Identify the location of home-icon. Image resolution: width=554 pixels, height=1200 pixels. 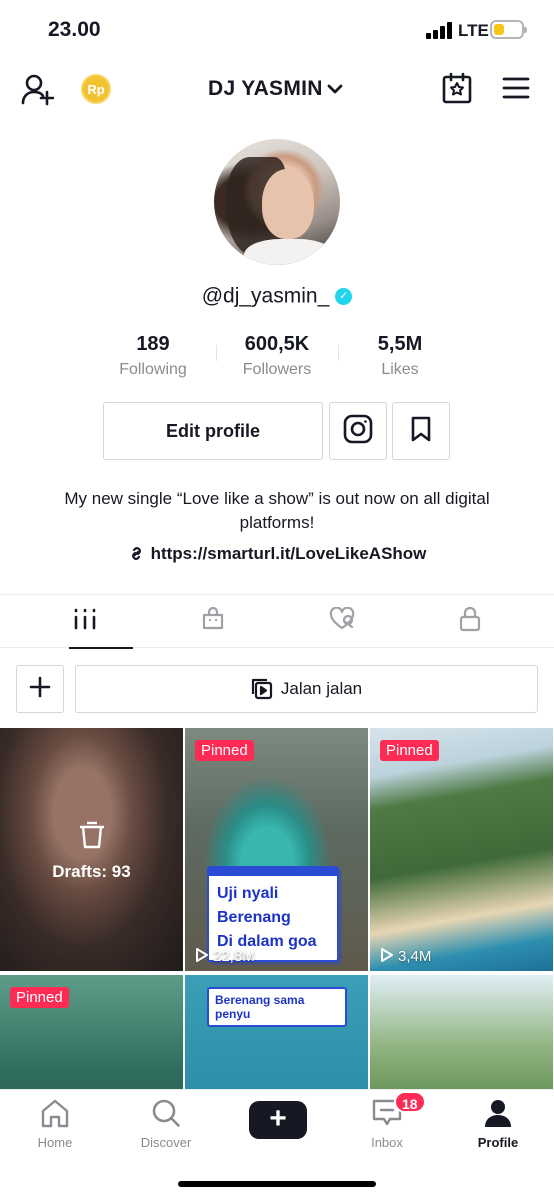
(55, 1113).